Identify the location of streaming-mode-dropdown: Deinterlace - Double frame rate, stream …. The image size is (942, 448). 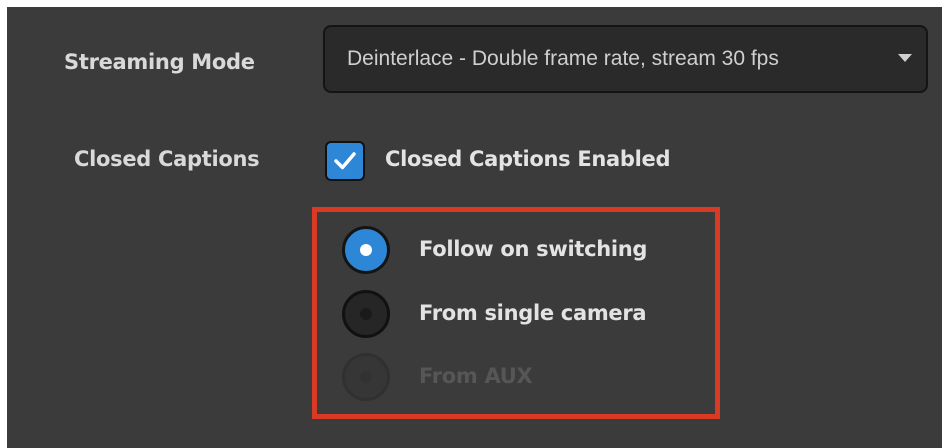
(625, 59).